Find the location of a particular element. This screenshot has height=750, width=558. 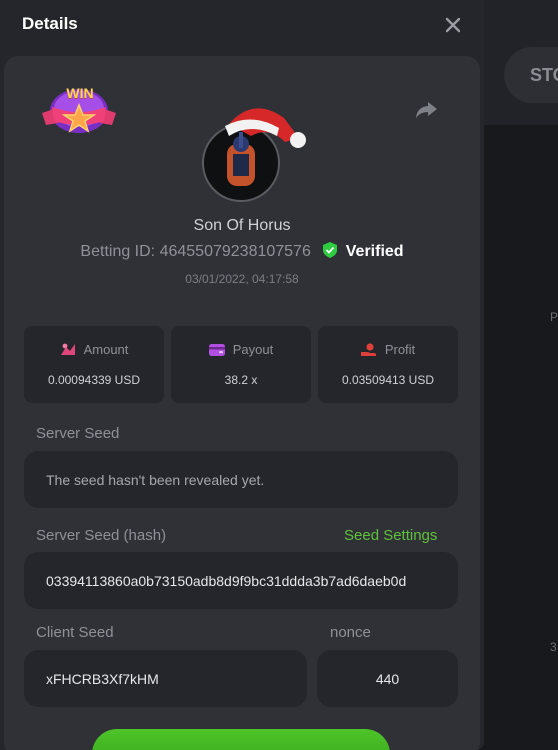

modal-title: Details is located at coordinates (50, 23).